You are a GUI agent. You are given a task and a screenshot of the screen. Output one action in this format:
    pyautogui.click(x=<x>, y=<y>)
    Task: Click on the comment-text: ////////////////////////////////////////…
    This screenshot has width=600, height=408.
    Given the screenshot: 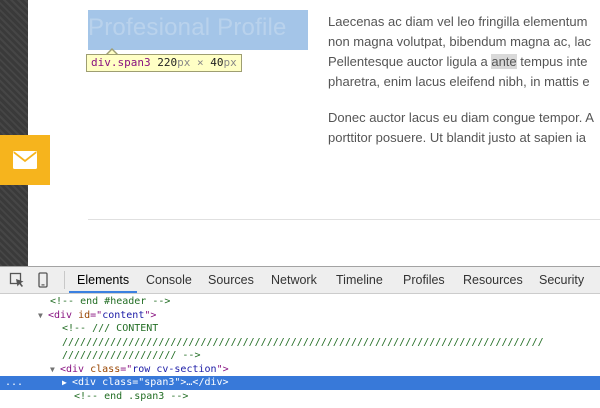 What is the action you would take?
    pyautogui.click(x=303, y=342)
    